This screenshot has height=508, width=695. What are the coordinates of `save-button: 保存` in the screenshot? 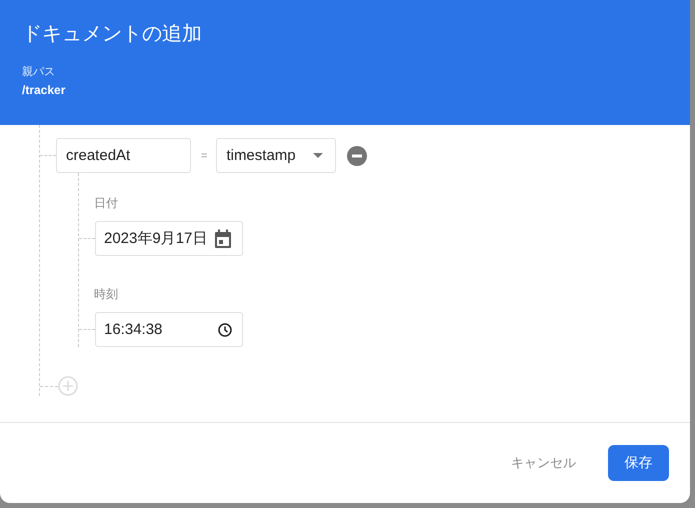 It's located at (638, 463).